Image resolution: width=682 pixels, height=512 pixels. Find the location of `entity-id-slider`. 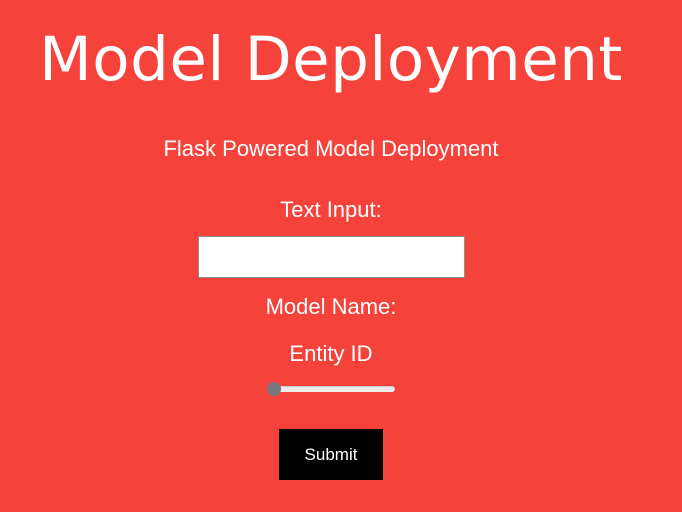

entity-id-slider is located at coordinates (332, 389).